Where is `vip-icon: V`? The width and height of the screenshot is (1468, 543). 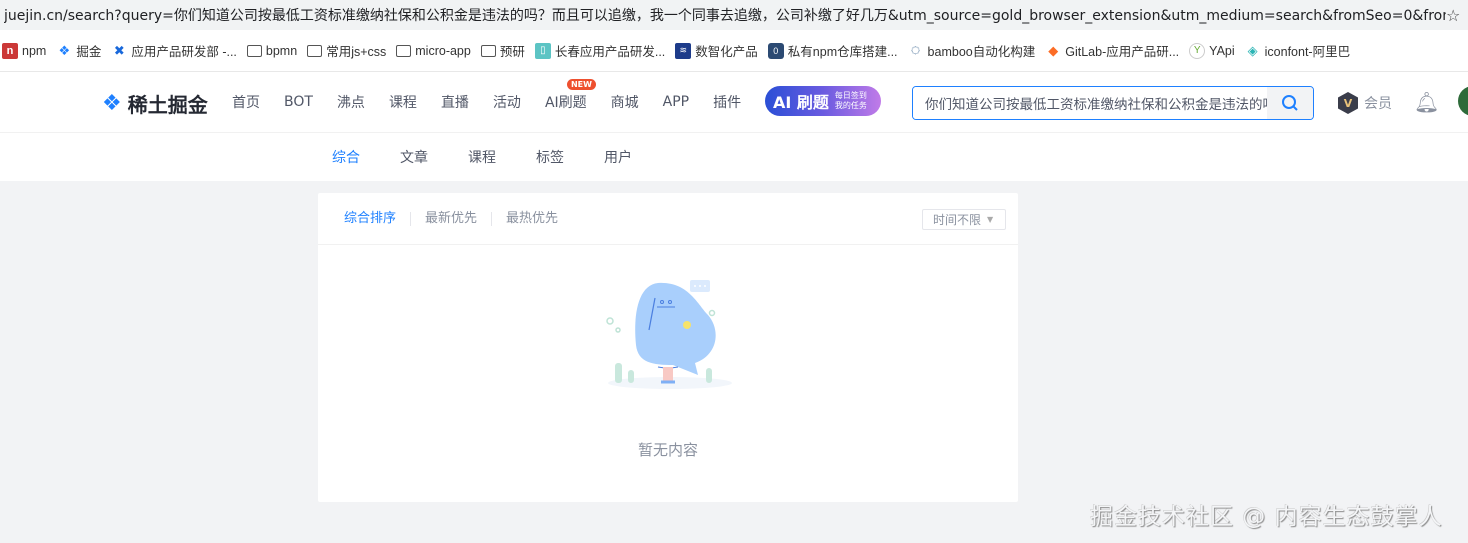 vip-icon: V is located at coordinates (1348, 103).